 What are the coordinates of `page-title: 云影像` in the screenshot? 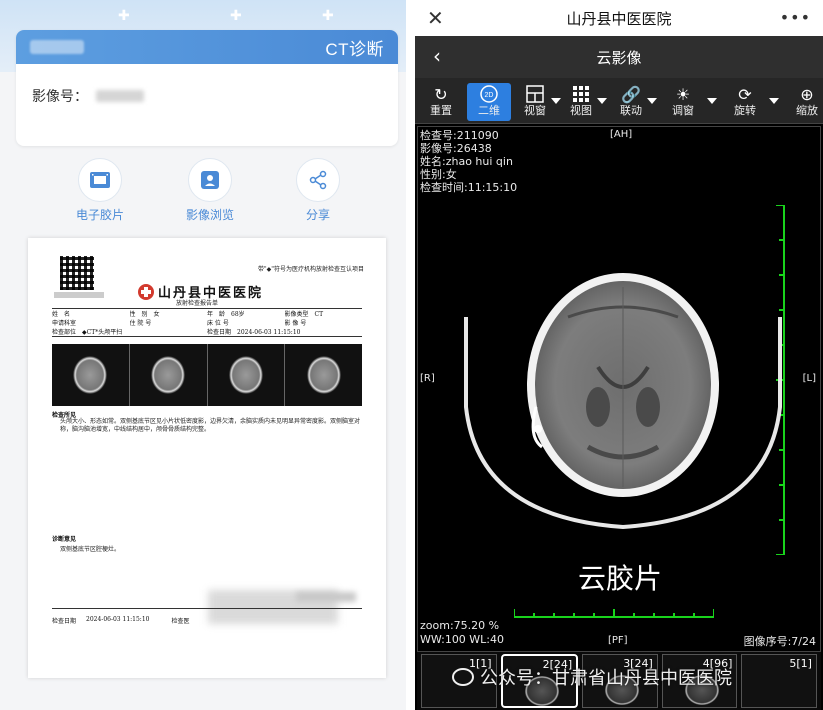 It's located at (619, 57).